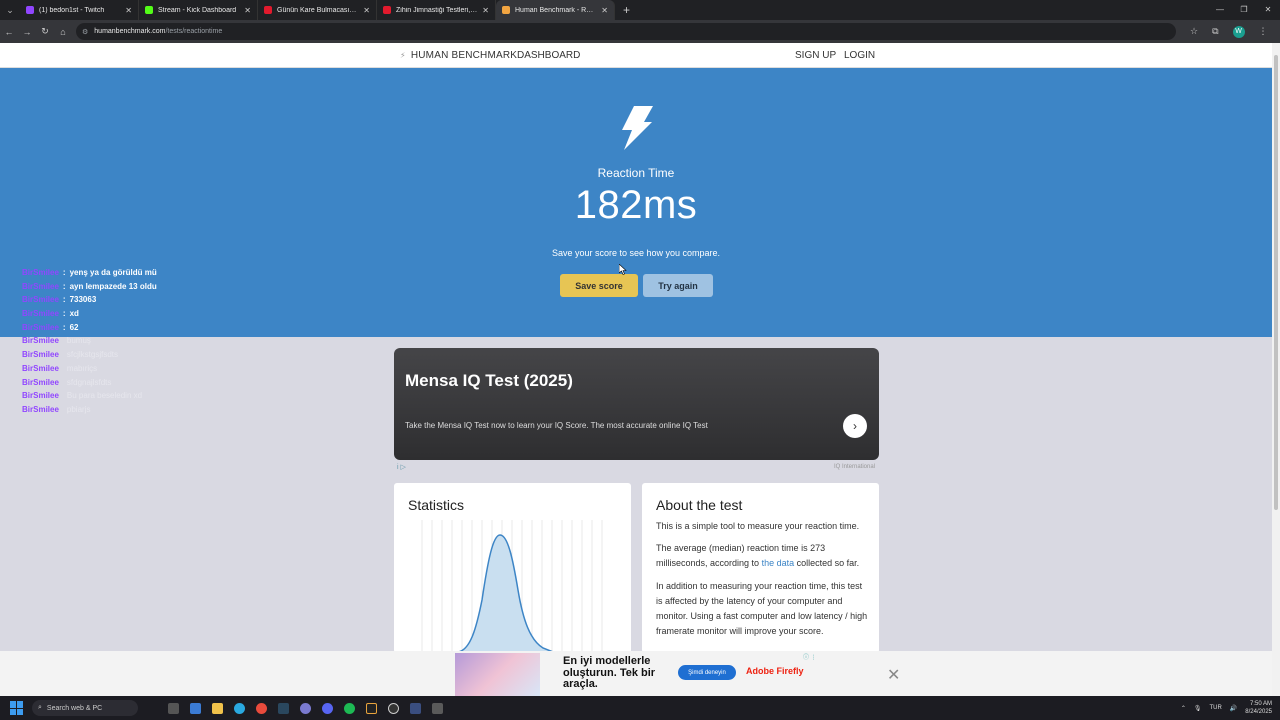 The height and width of the screenshot is (720, 1280). What do you see at coordinates (89, 330) in the screenshot?
I see `chat-message: BirSmilee:62` at bounding box center [89, 330].